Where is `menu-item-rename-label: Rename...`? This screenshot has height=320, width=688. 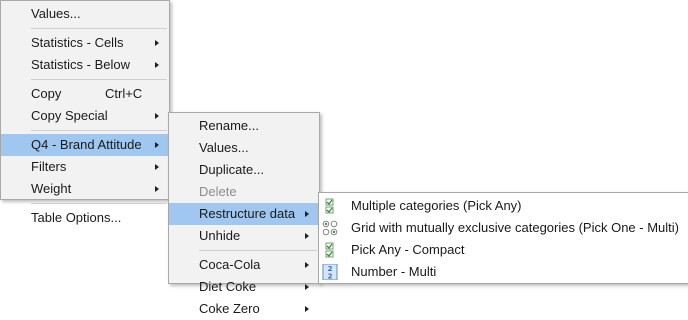 menu-item-rename-label: Rename... is located at coordinates (229, 125).